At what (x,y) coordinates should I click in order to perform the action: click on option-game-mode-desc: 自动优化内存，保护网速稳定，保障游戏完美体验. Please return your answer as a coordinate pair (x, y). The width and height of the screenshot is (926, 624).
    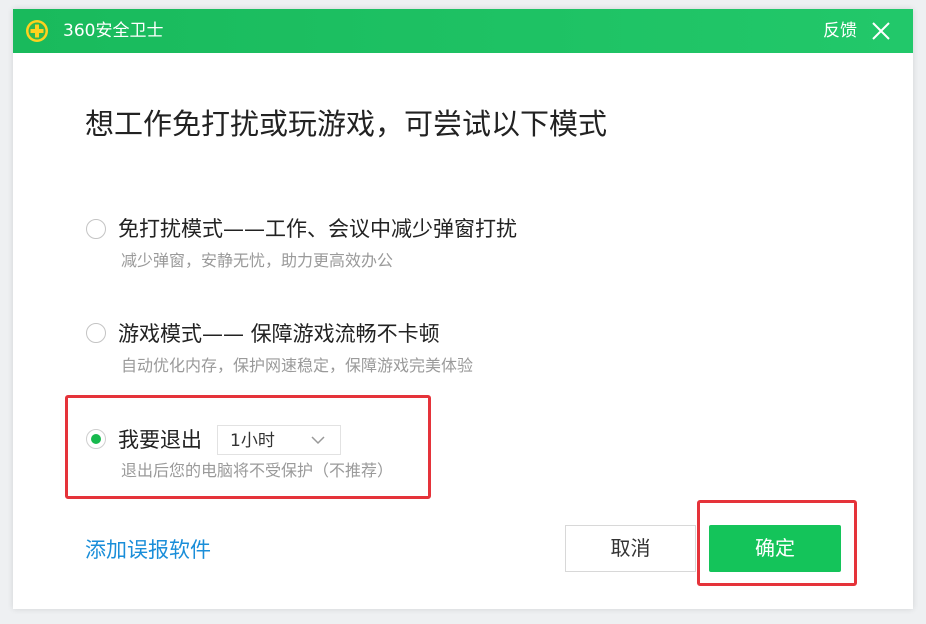
    Looking at the image, I should click on (297, 365).